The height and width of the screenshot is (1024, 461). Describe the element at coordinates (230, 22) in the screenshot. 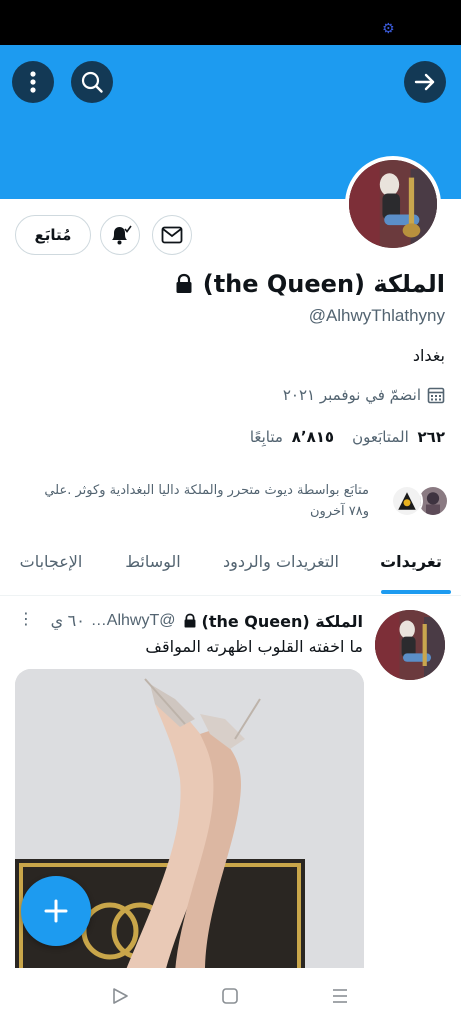

I see `status-bar: ⚙` at that location.